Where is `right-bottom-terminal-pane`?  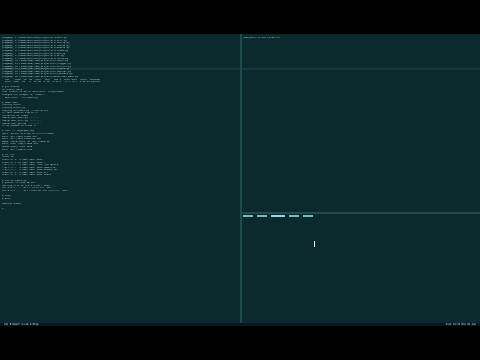
right-bottom-terminal-pane is located at coordinates (360, 270).